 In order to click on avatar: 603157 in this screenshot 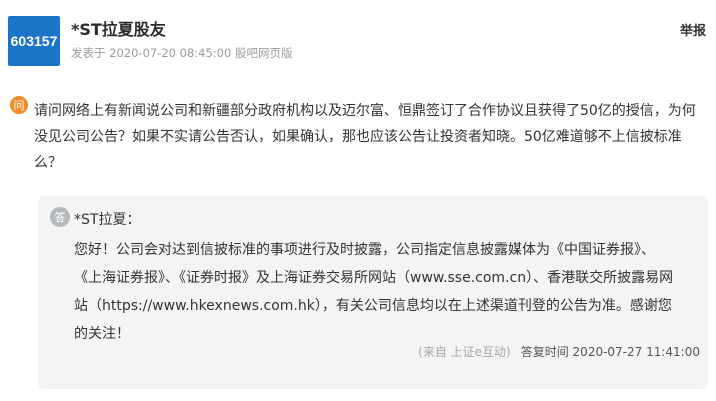, I will do `click(34, 41)`.